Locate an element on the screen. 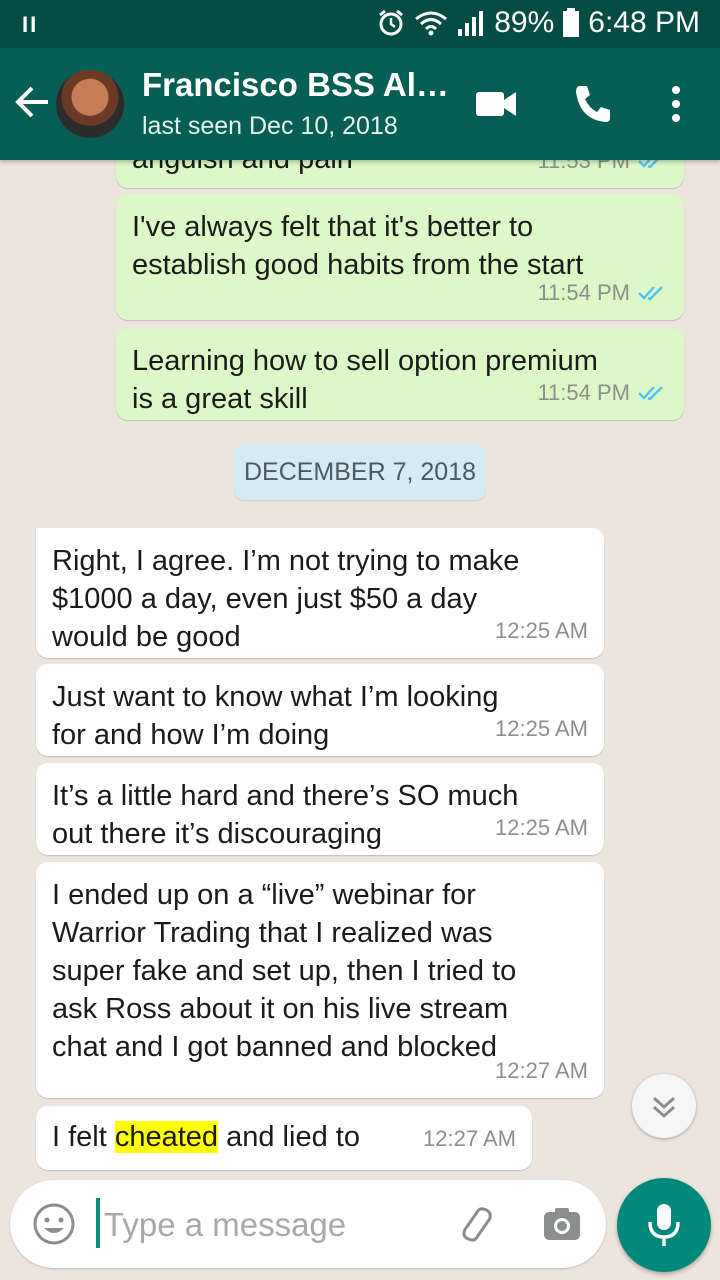 Image resolution: width=720 pixels, height=1280 pixels. date-divider: DECEMBER 7, 2018 is located at coordinates (360, 472).